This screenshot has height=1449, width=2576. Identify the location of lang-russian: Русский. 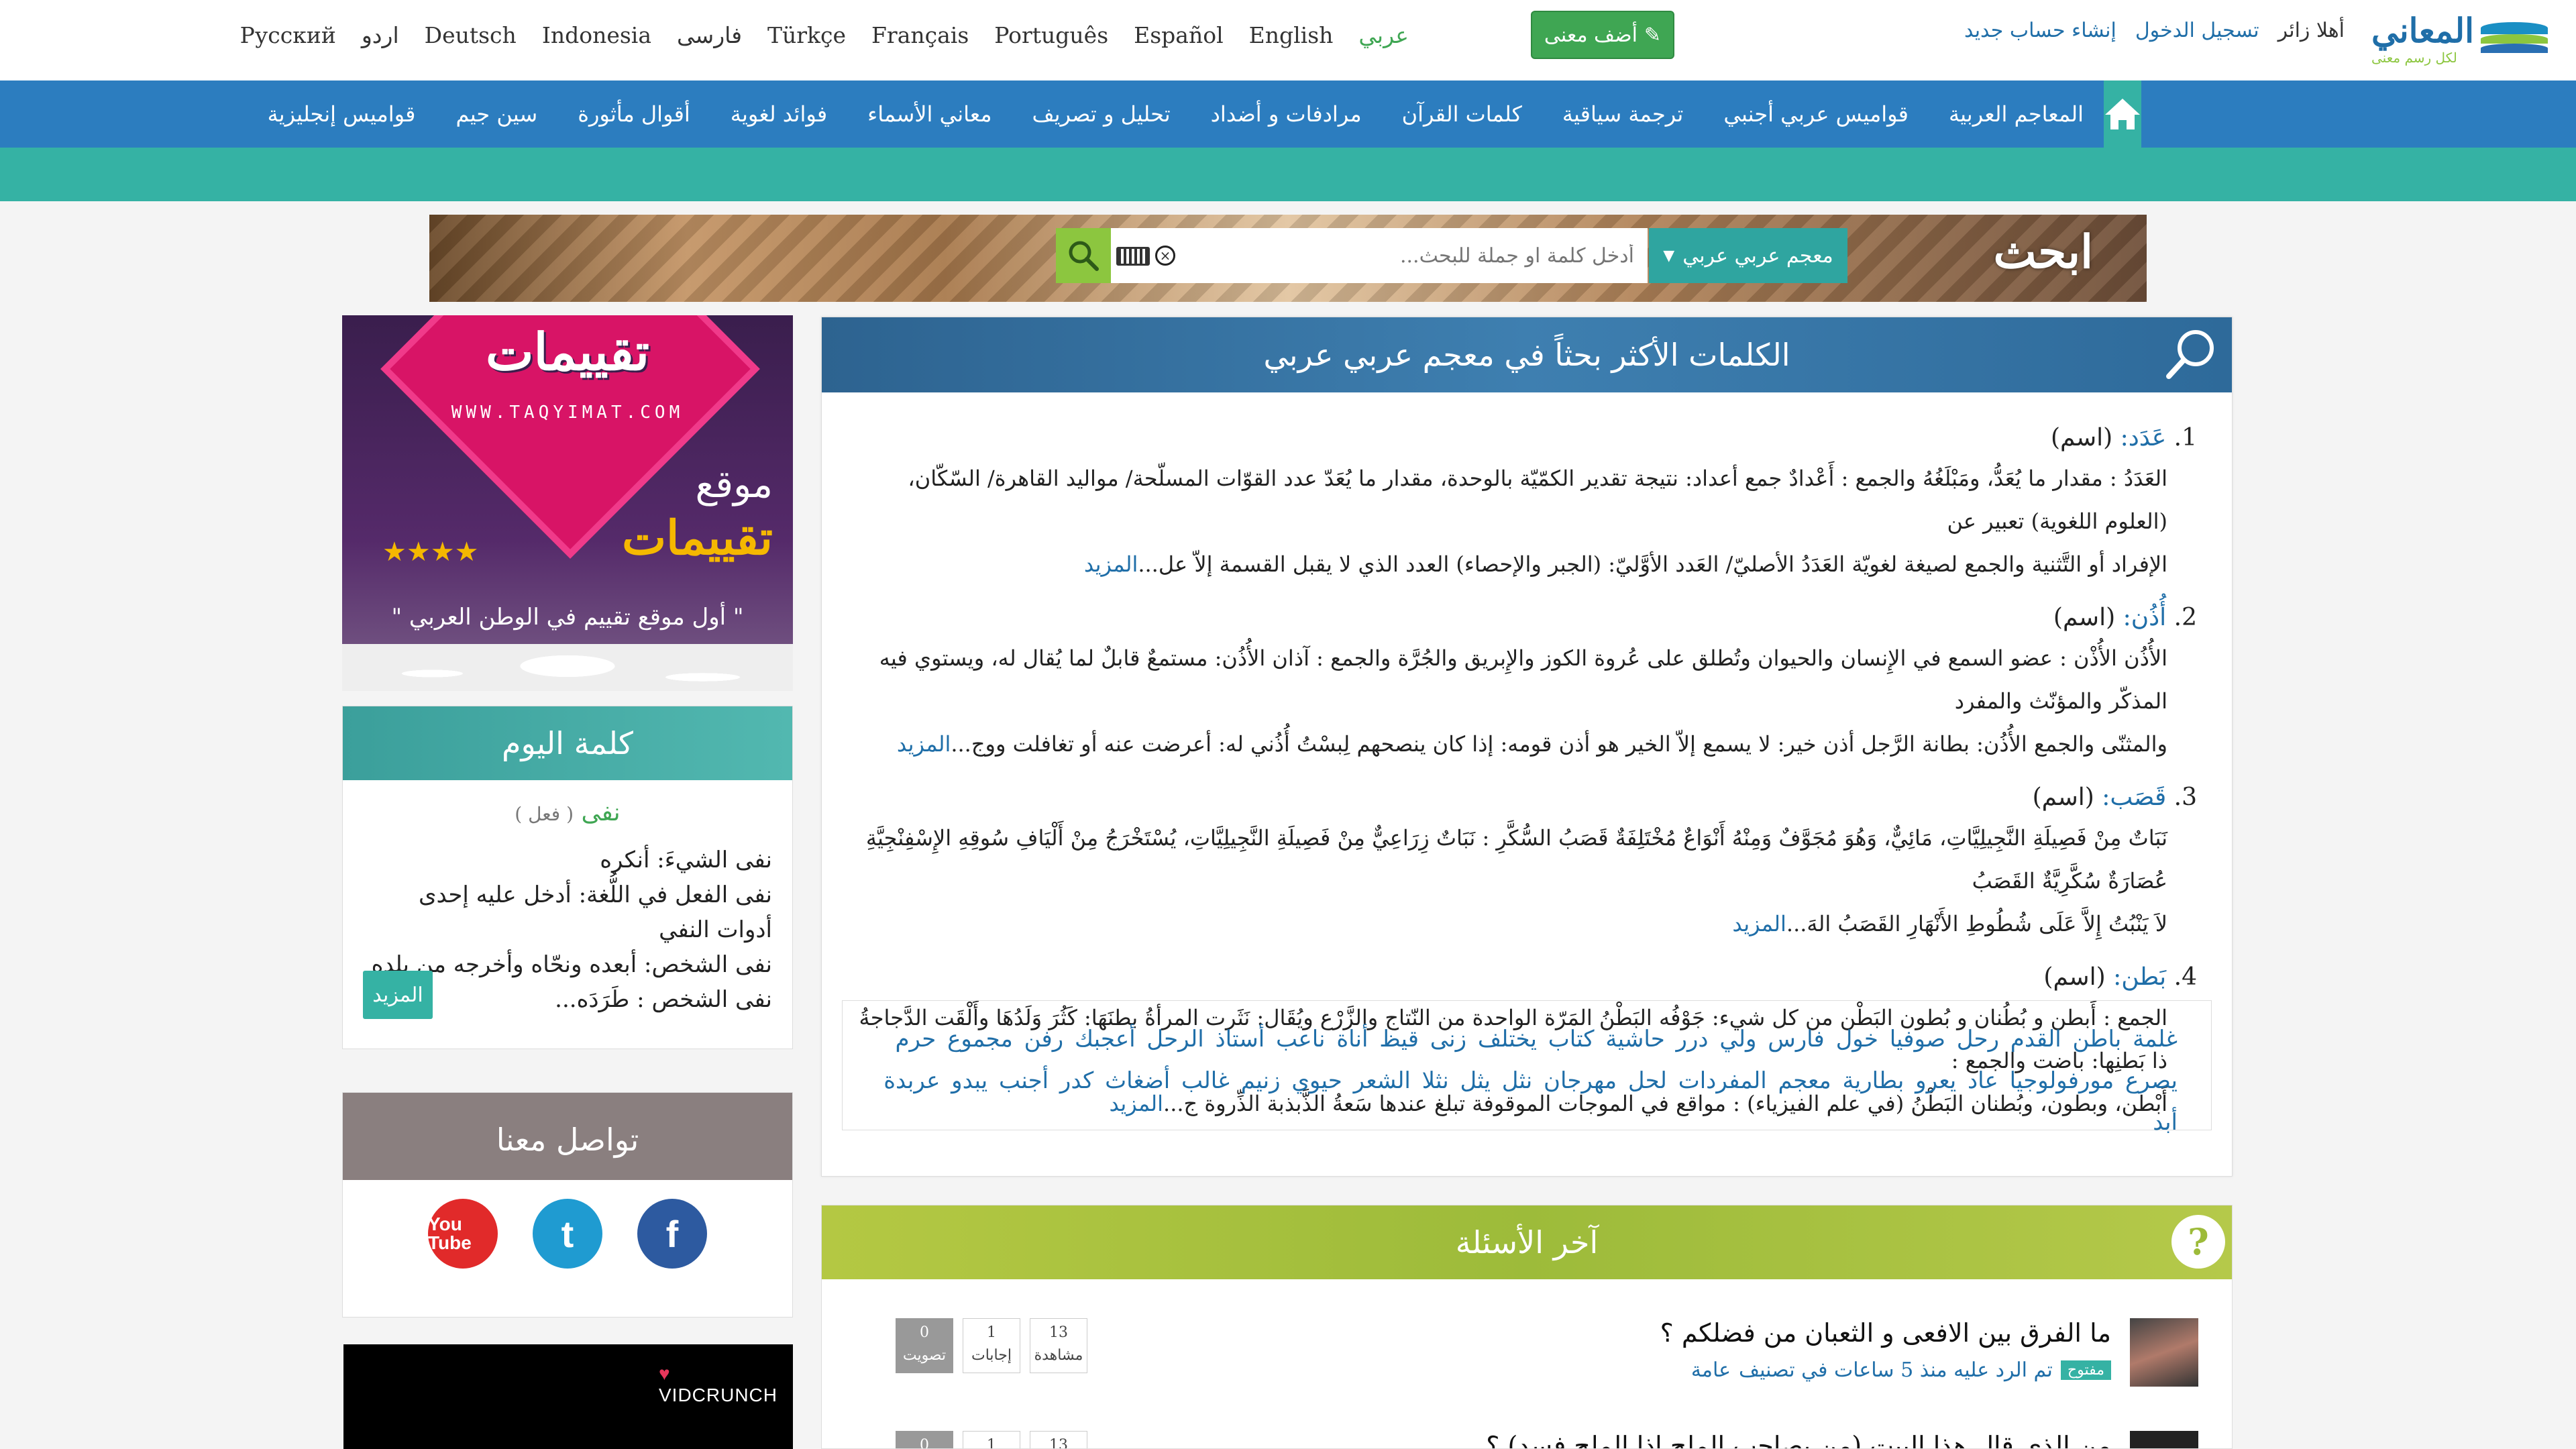
(288, 35).